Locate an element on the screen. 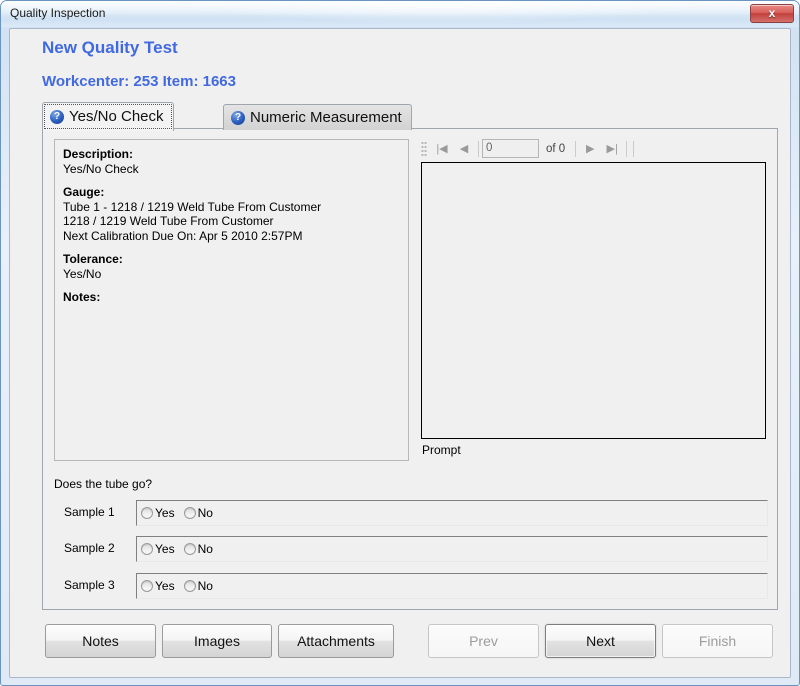  first-record-icon: |◀ is located at coordinates (442, 149).